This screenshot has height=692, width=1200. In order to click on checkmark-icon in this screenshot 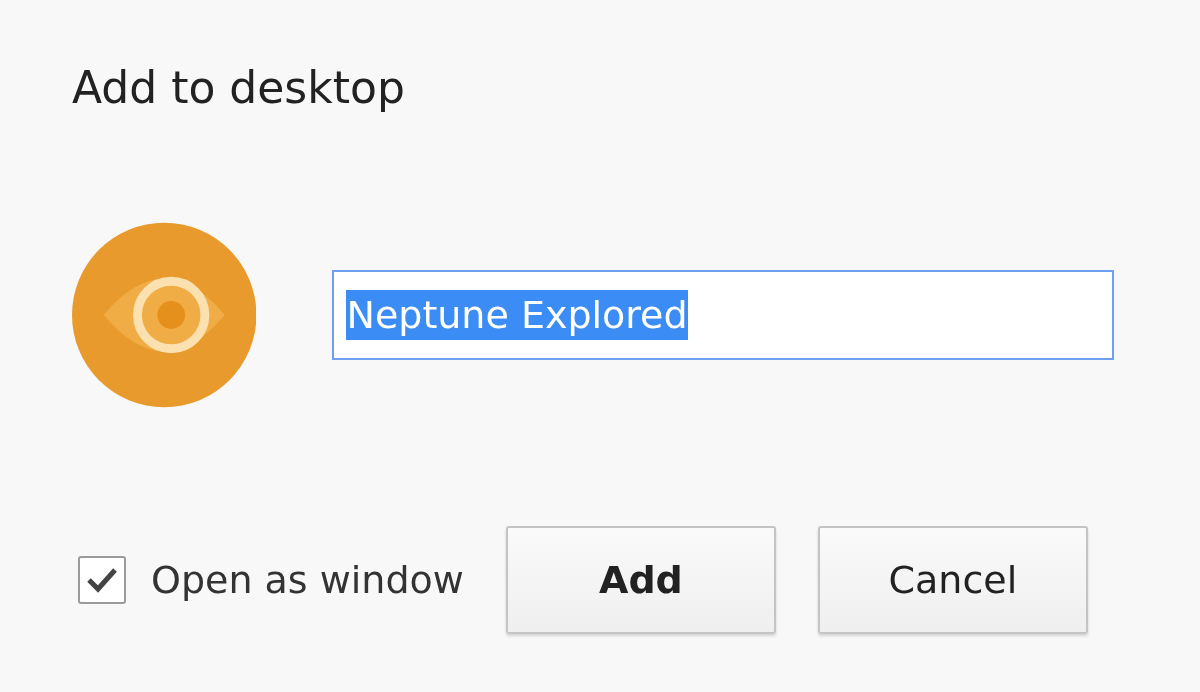, I will do `click(102, 580)`.